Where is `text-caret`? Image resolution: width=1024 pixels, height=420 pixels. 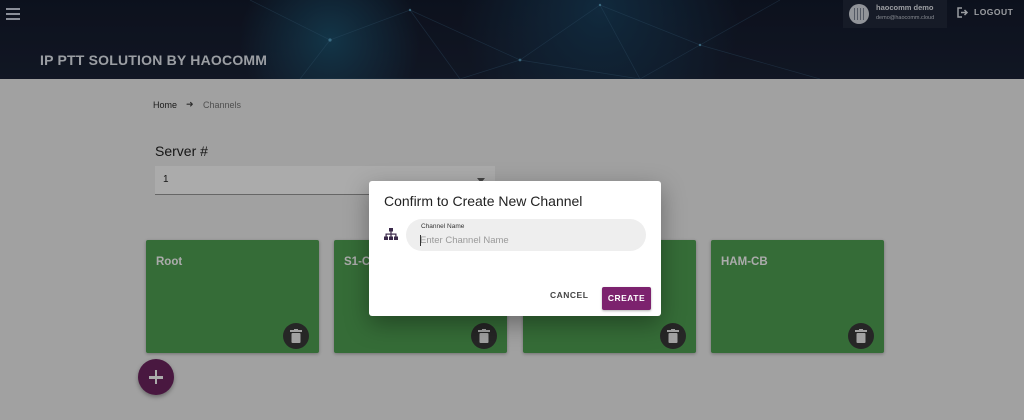 text-caret is located at coordinates (420, 240).